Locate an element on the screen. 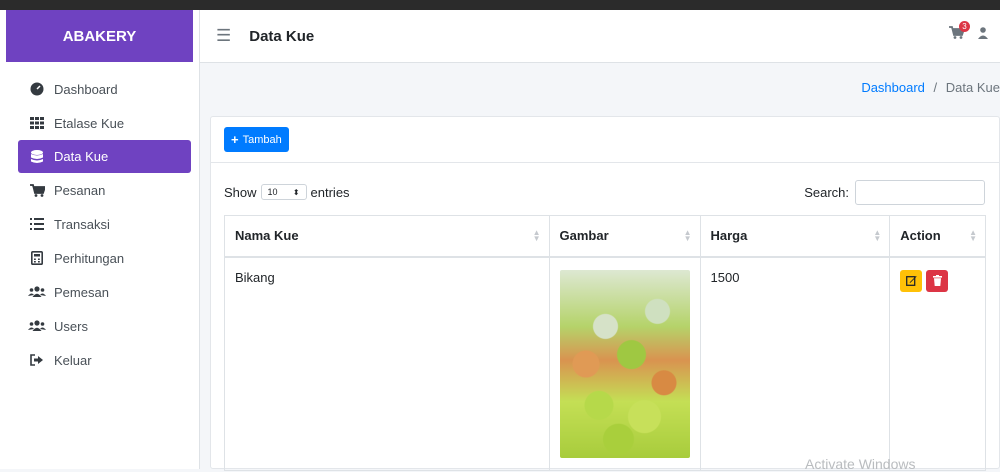 The height and width of the screenshot is (472, 1000). entries-select-value: 10 is located at coordinates (272, 192).